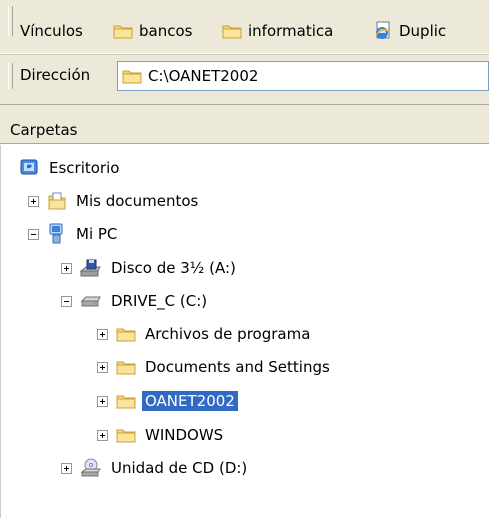 This screenshot has width=489, height=518. I want to click on tree-item-archivos-de-programa: Archivos de programa, so click(205, 334).